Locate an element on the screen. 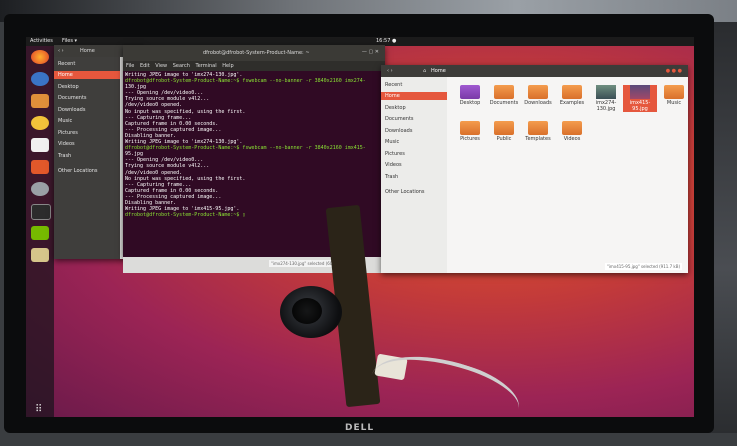 The image size is (737, 446). grid-item-pictures: Pictures is located at coordinates (470, 131).